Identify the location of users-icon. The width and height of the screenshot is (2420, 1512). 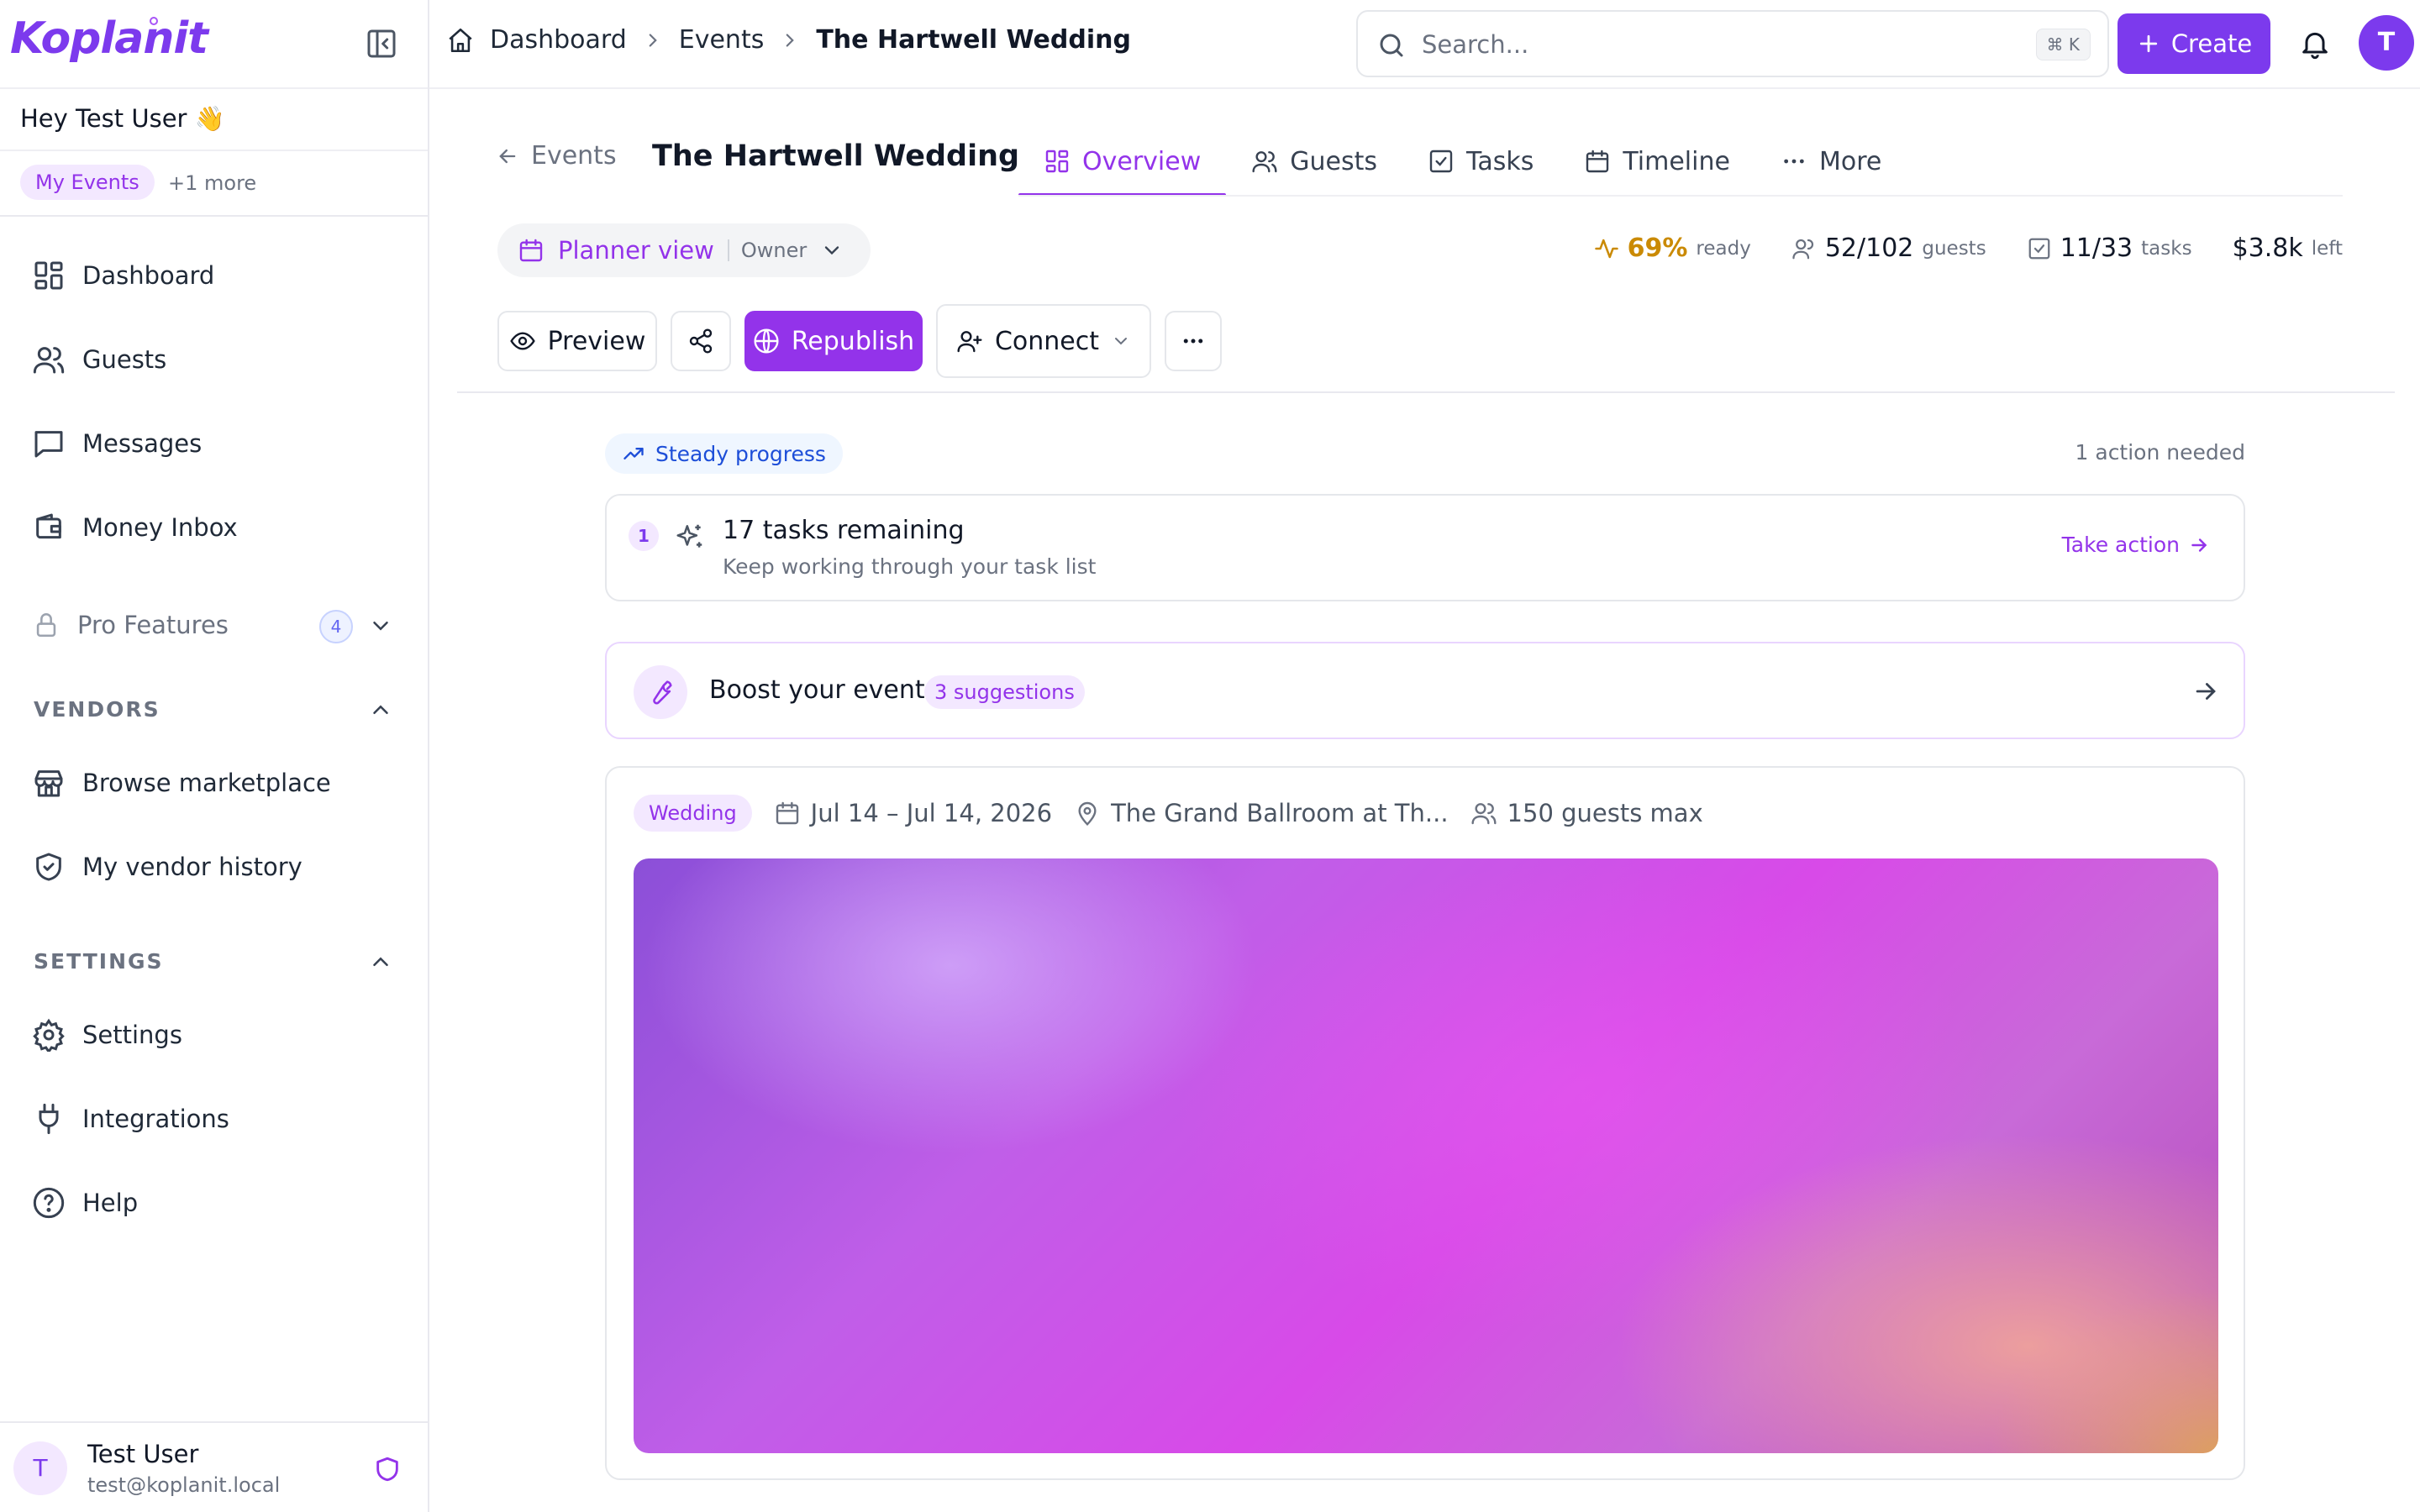
(1804, 248).